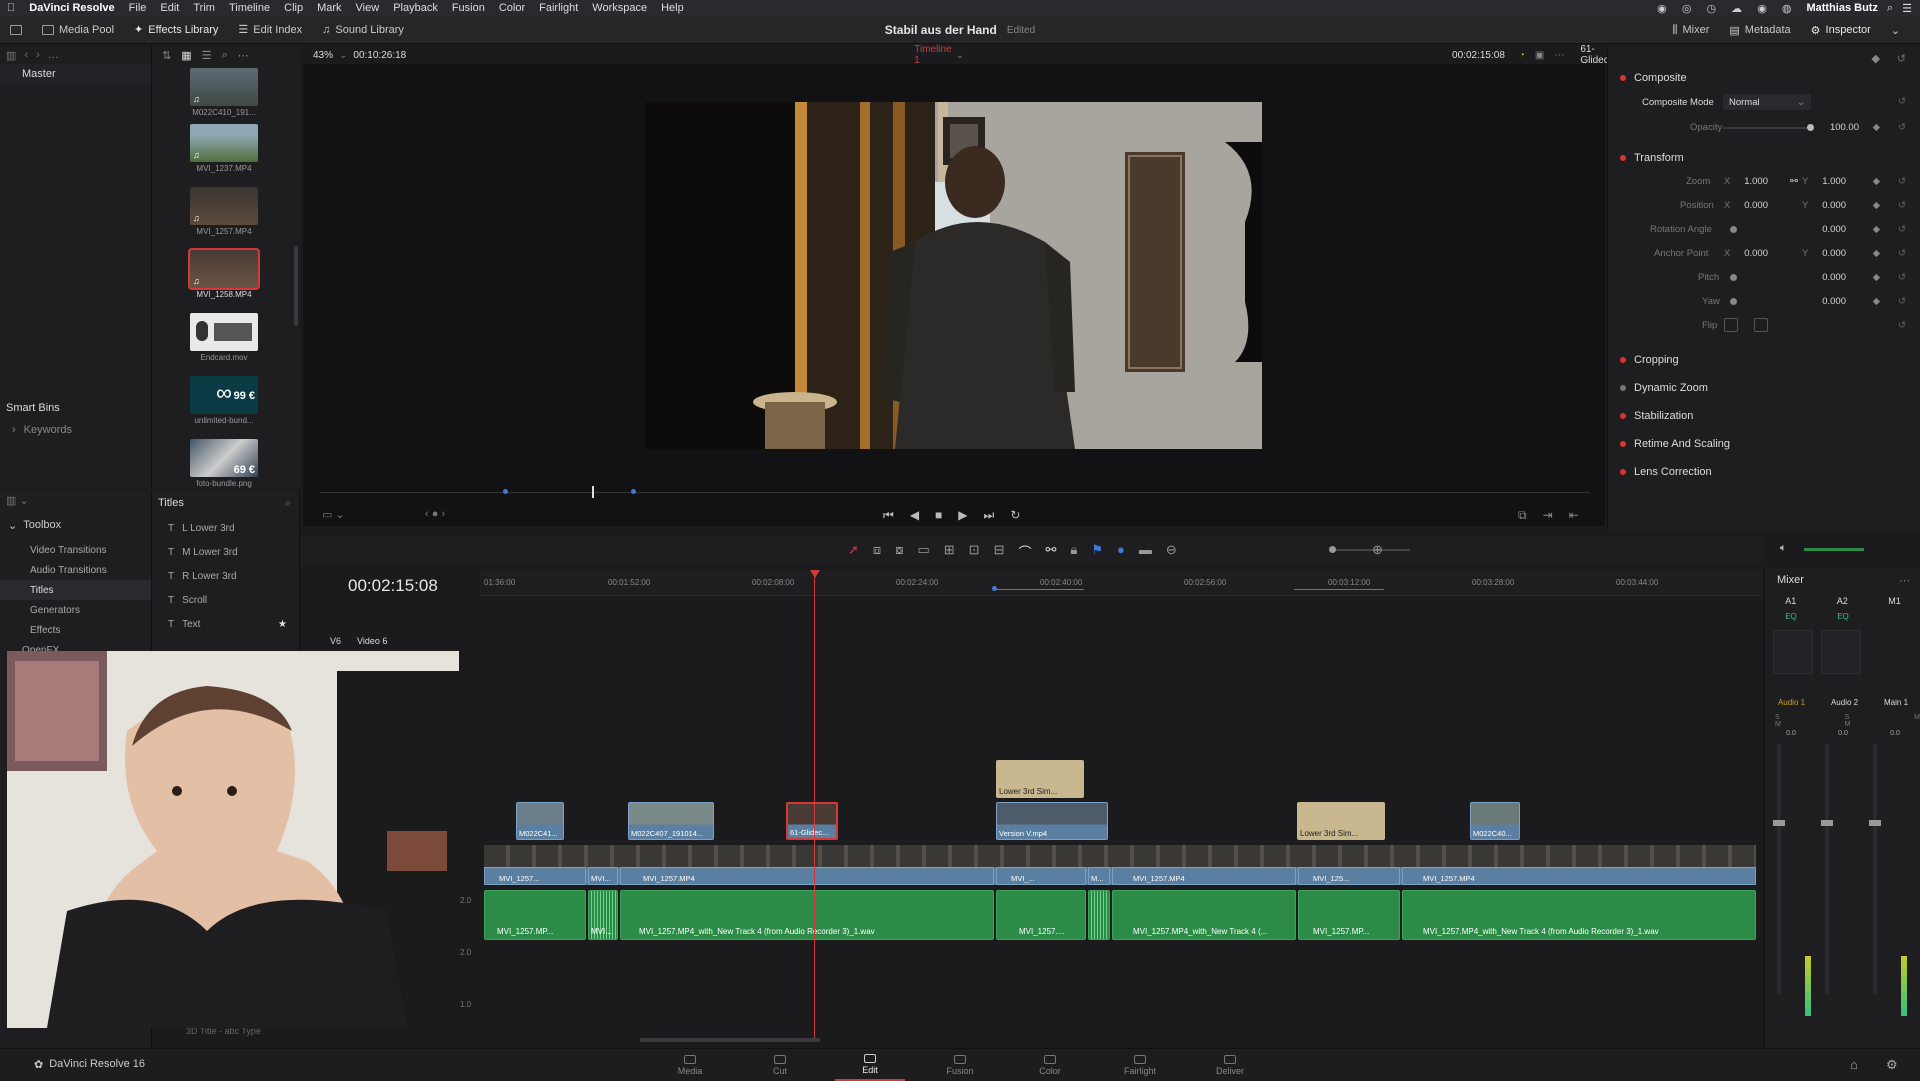 The image size is (1920, 1081). I want to click on master-bin: Master, so click(75, 74).